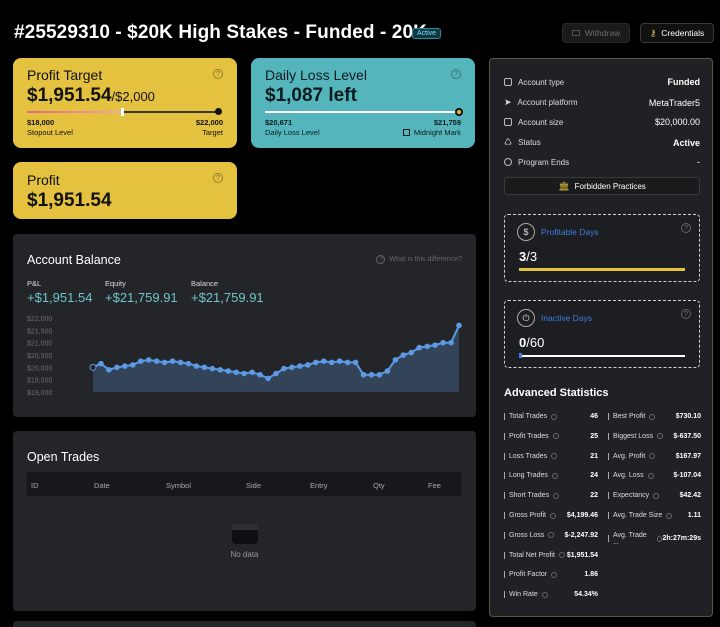 Image resolution: width=720 pixels, height=627 pixels. I want to click on external-link-icon, so click(406, 132).